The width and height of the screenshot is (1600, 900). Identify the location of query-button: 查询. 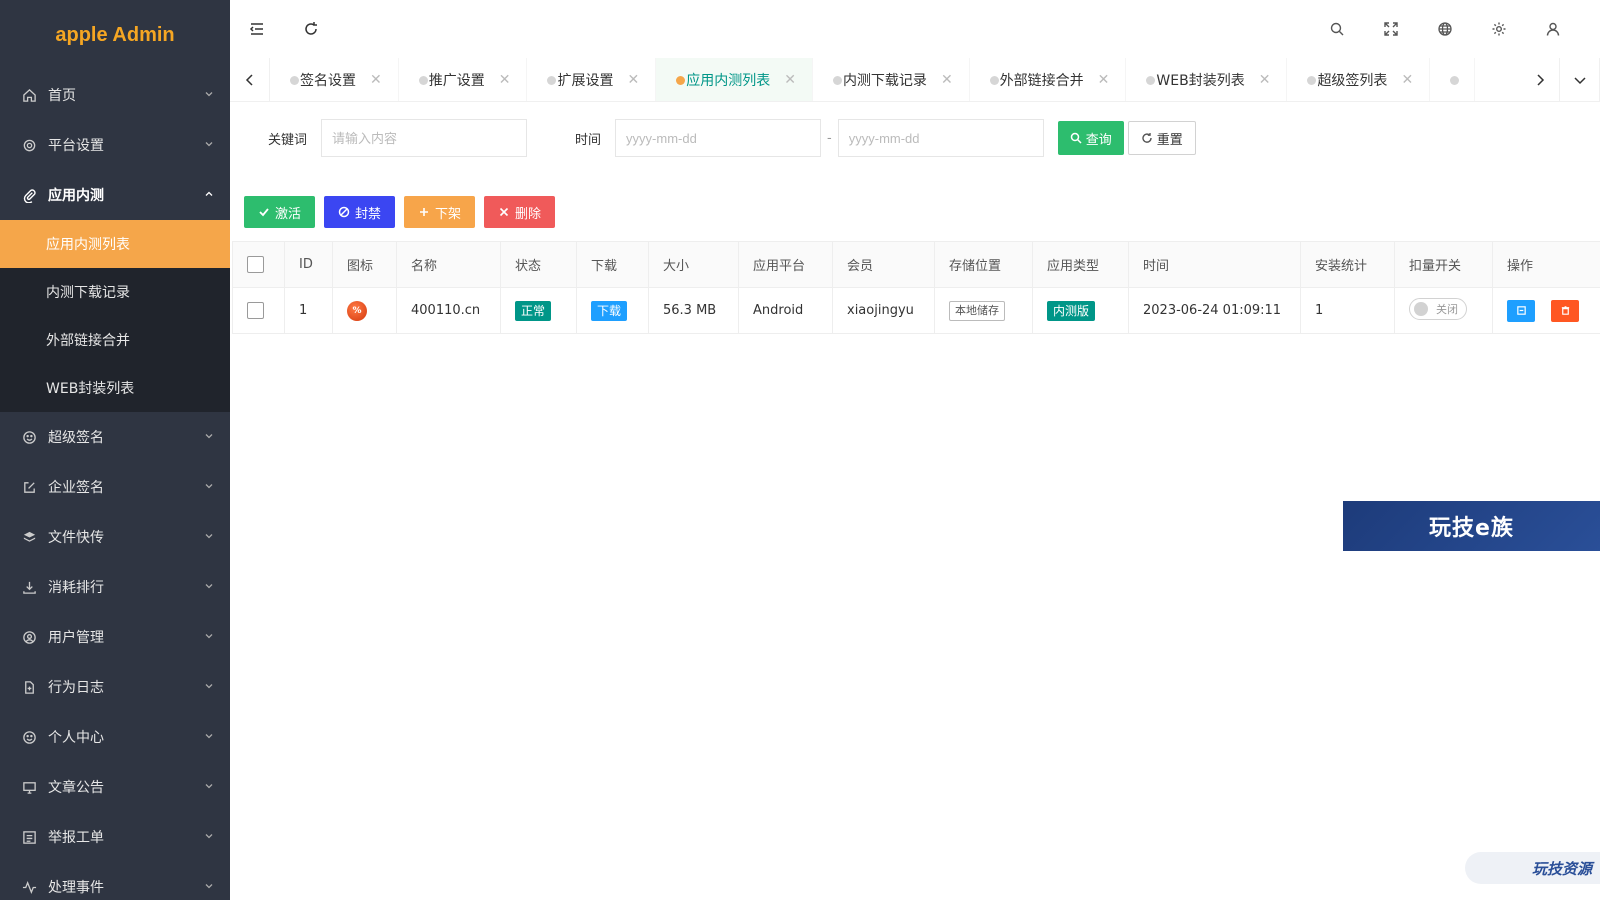
(1090, 138).